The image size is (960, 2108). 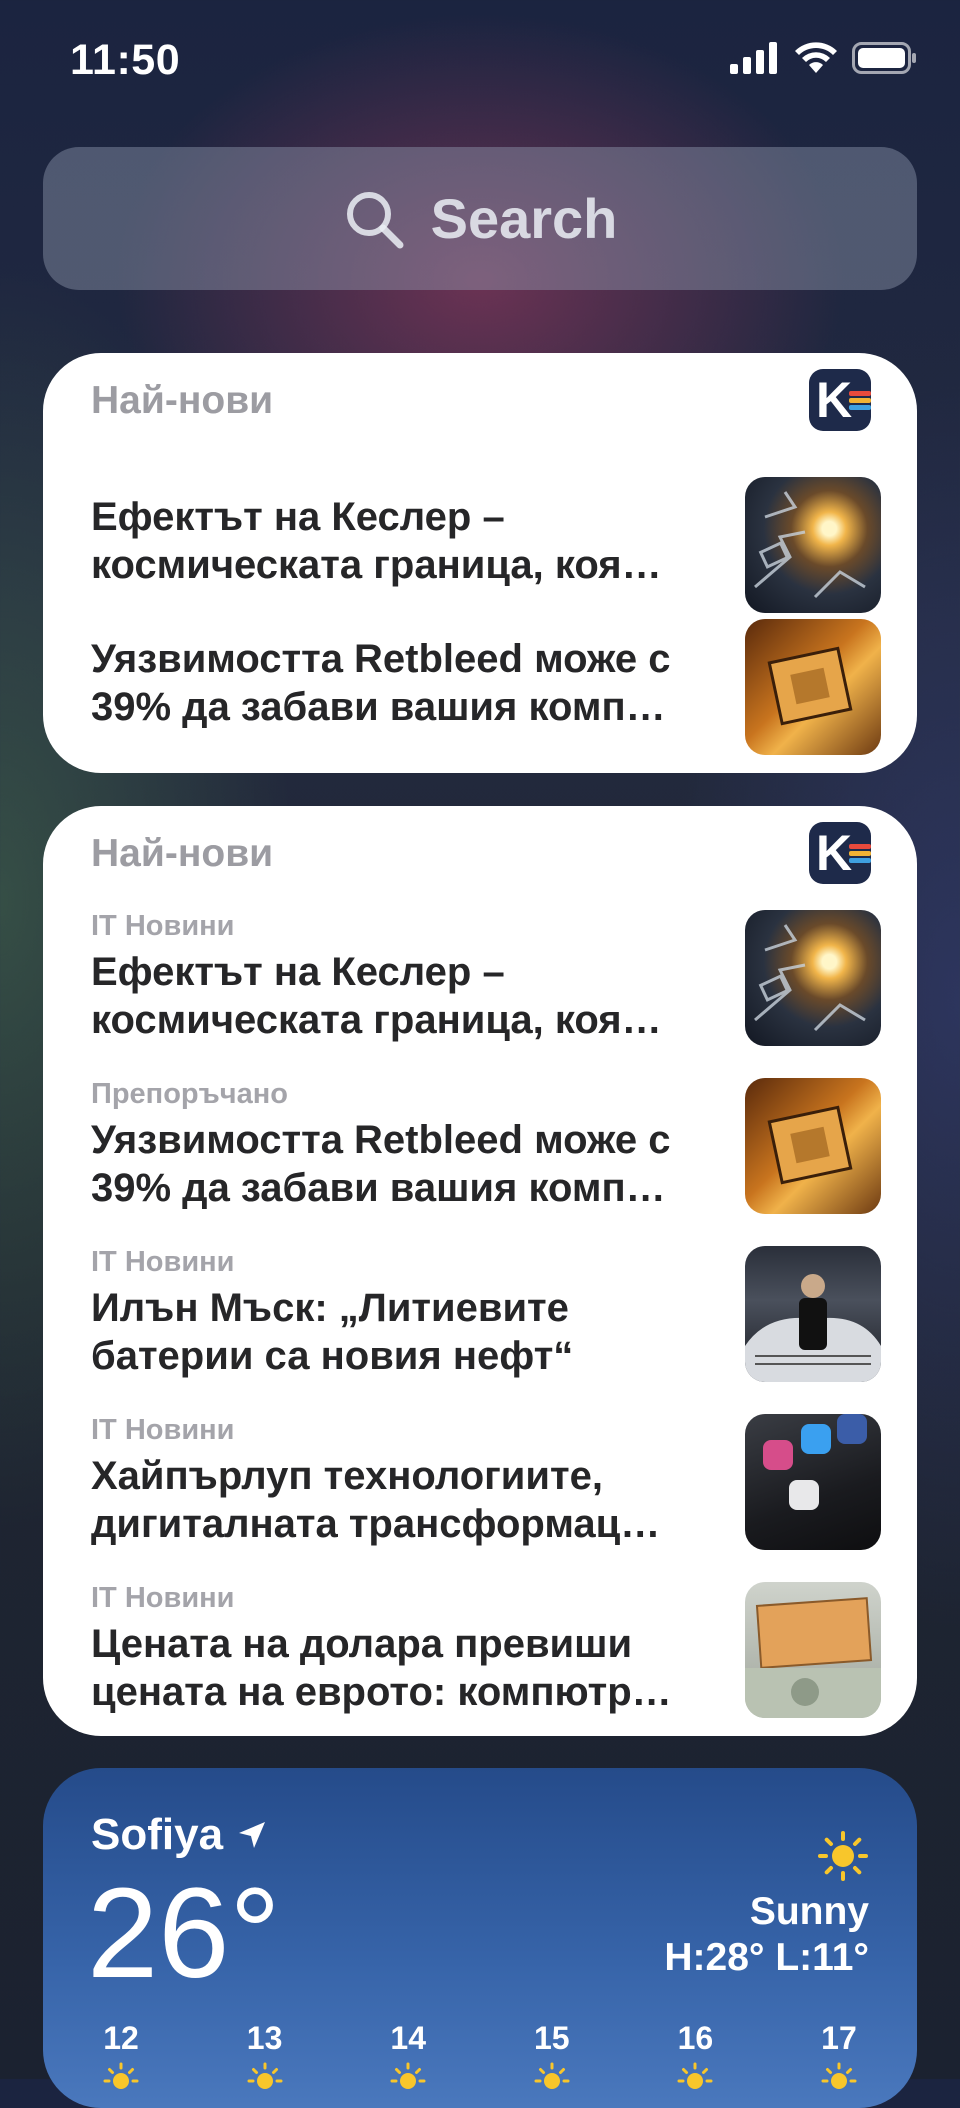 I want to click on weather-condition: Sunny, so click(x=809, y=1911).